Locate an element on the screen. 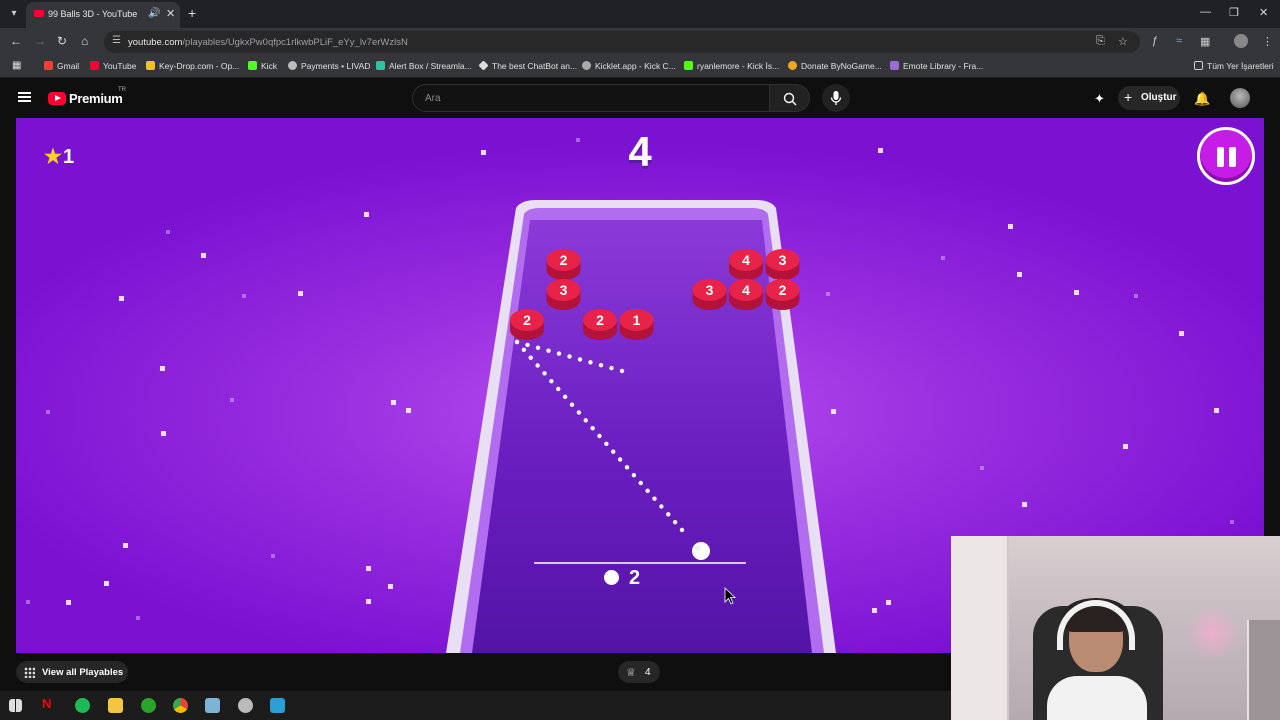 The height and width of the screenshot is (720, 1280). bynogame-icon is located at coordinates (792, 65).